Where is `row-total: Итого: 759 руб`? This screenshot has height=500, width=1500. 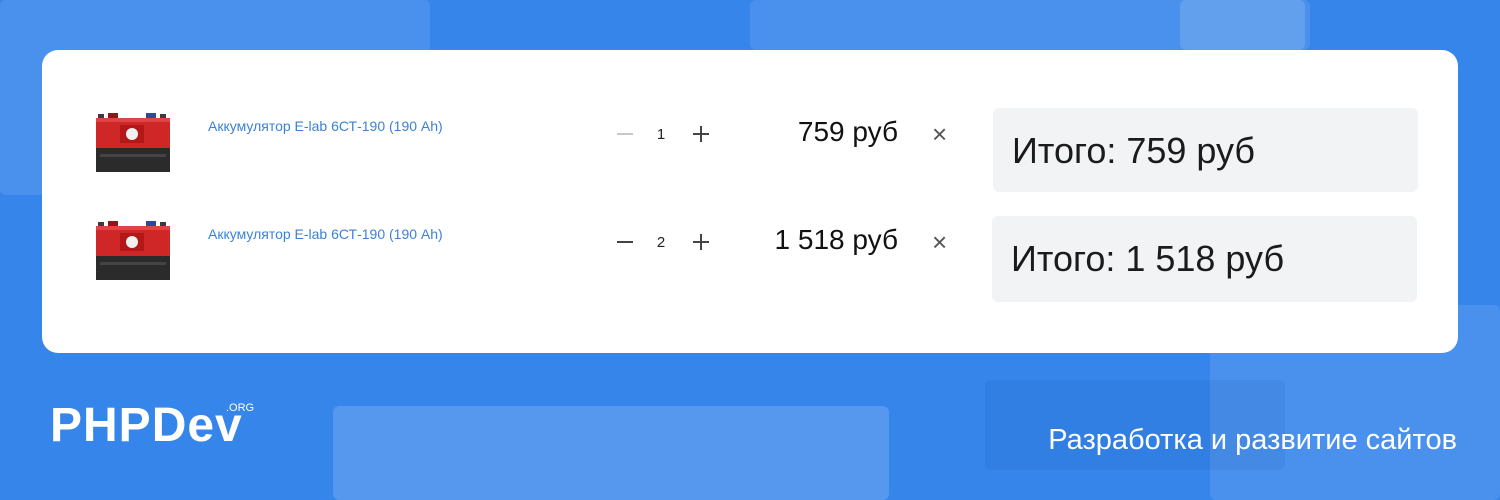
row-total: Итого: 759 руб is located at coordinates (1134, 150).